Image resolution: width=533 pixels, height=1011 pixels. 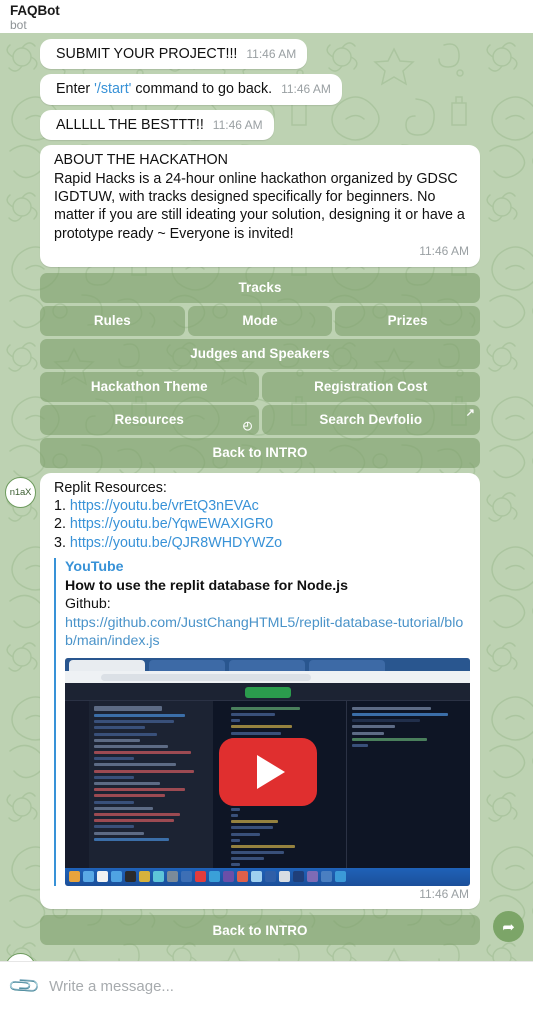 What do you see at coordinates (260, 386) in the screenshot?
I see `keyboard-row: Hackathon Theme Registration Cost` at bounding box center [260, 386].